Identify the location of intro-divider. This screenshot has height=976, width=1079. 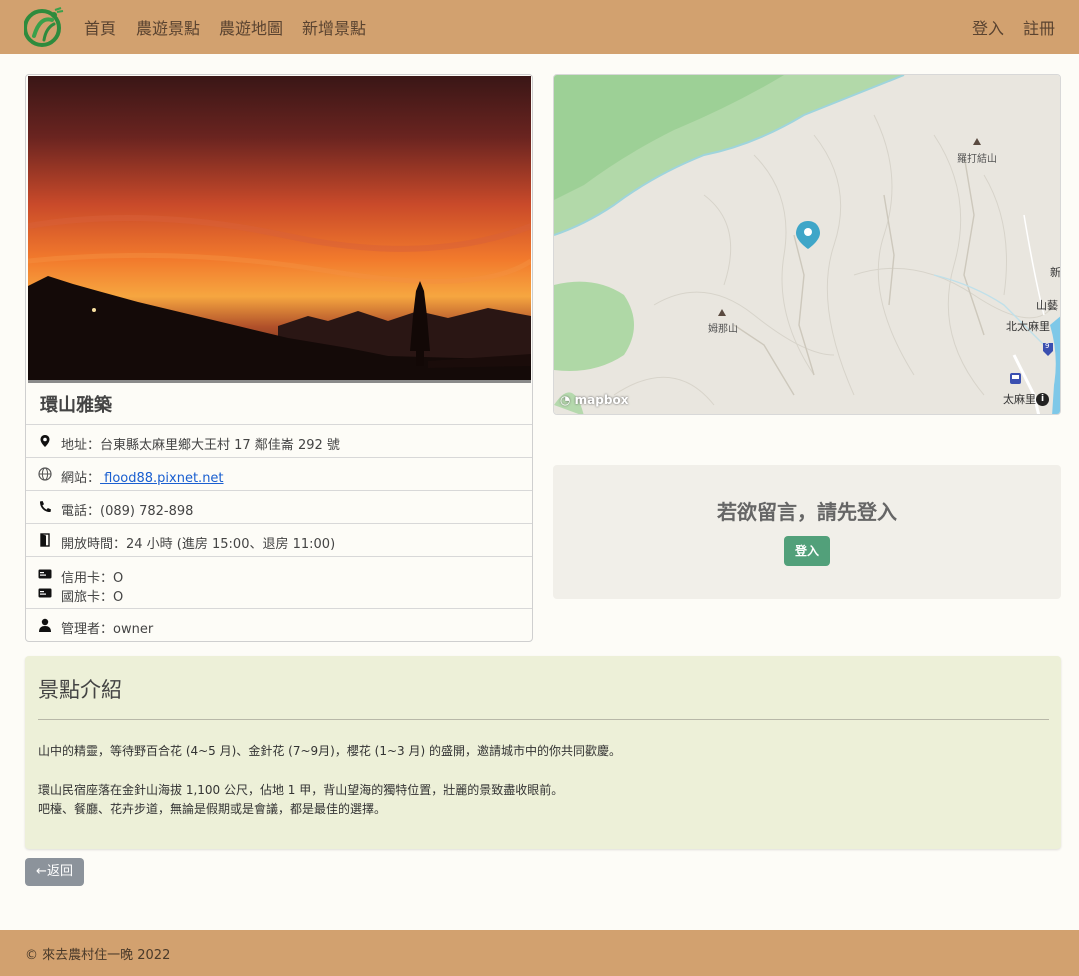
(543, 719).